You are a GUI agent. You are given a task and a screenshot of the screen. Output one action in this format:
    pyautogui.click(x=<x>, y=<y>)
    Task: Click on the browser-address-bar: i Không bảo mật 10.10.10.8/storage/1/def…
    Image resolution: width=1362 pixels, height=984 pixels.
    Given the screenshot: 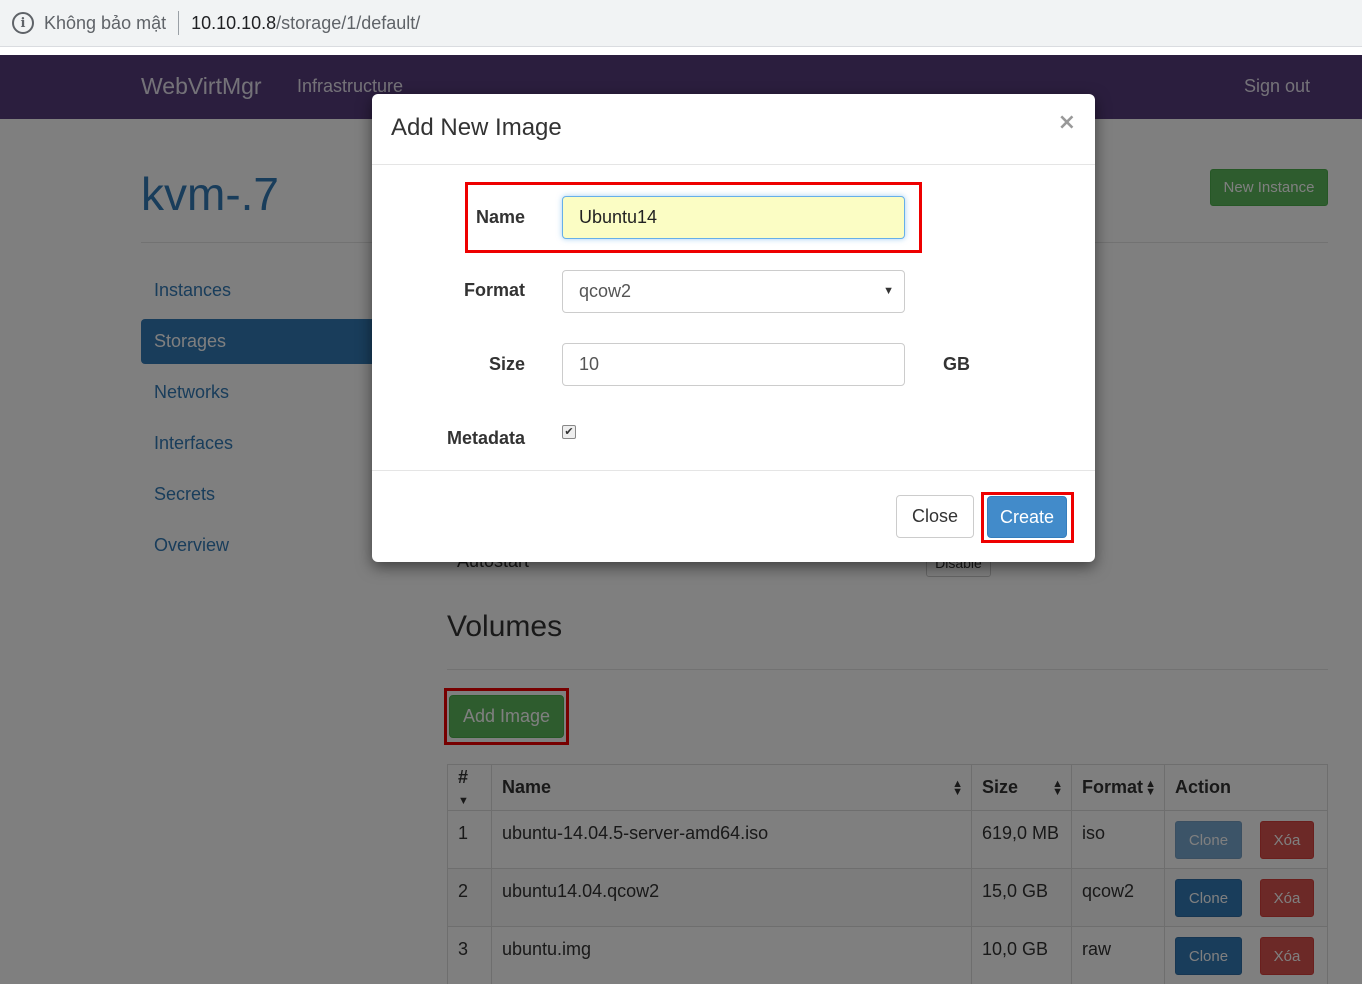 What is the action you would take?
    pyautogui.click(x=681, y=23)
    